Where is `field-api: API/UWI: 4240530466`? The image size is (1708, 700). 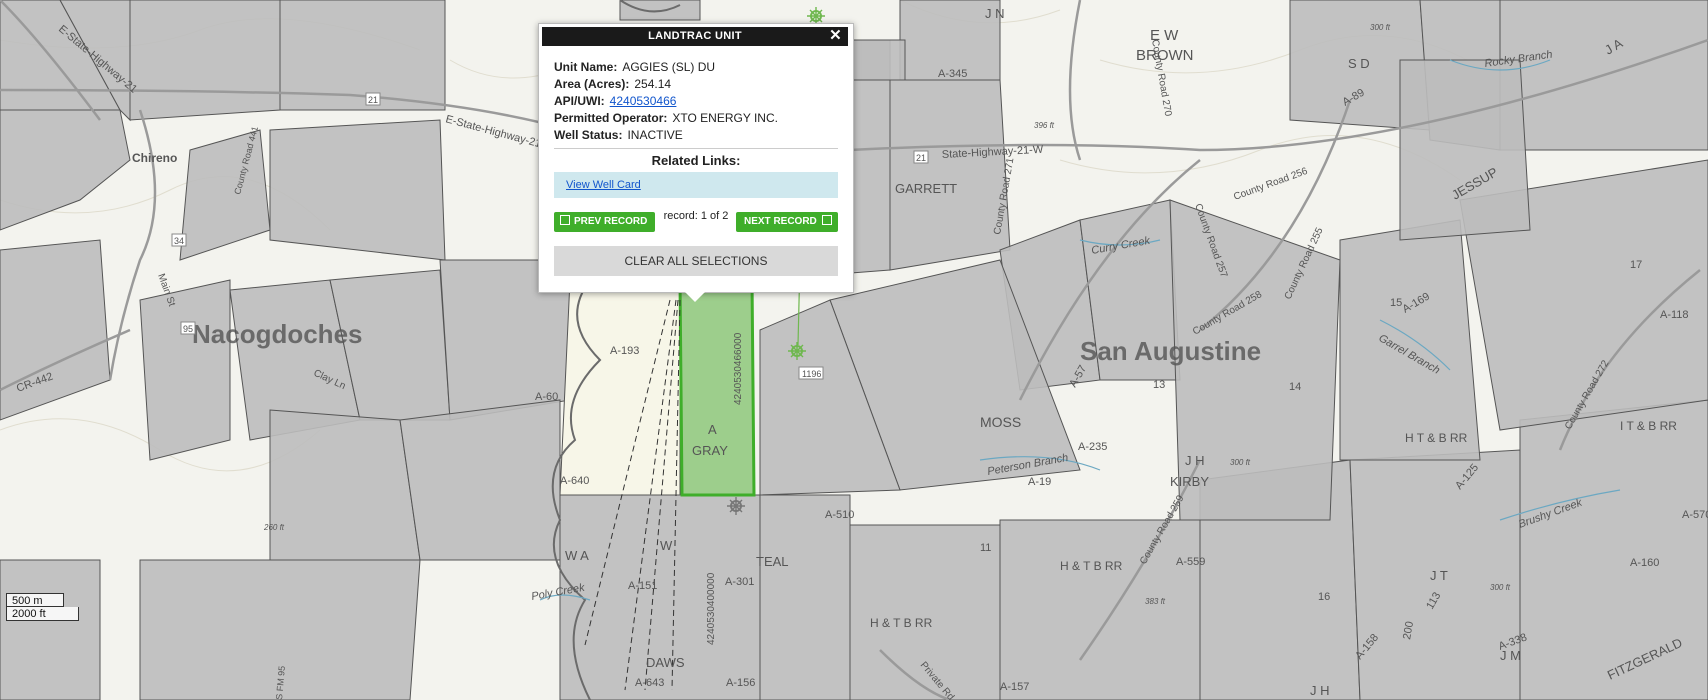
field-api: API/UWI: 4240530466 is located at coordinates (666, 101).